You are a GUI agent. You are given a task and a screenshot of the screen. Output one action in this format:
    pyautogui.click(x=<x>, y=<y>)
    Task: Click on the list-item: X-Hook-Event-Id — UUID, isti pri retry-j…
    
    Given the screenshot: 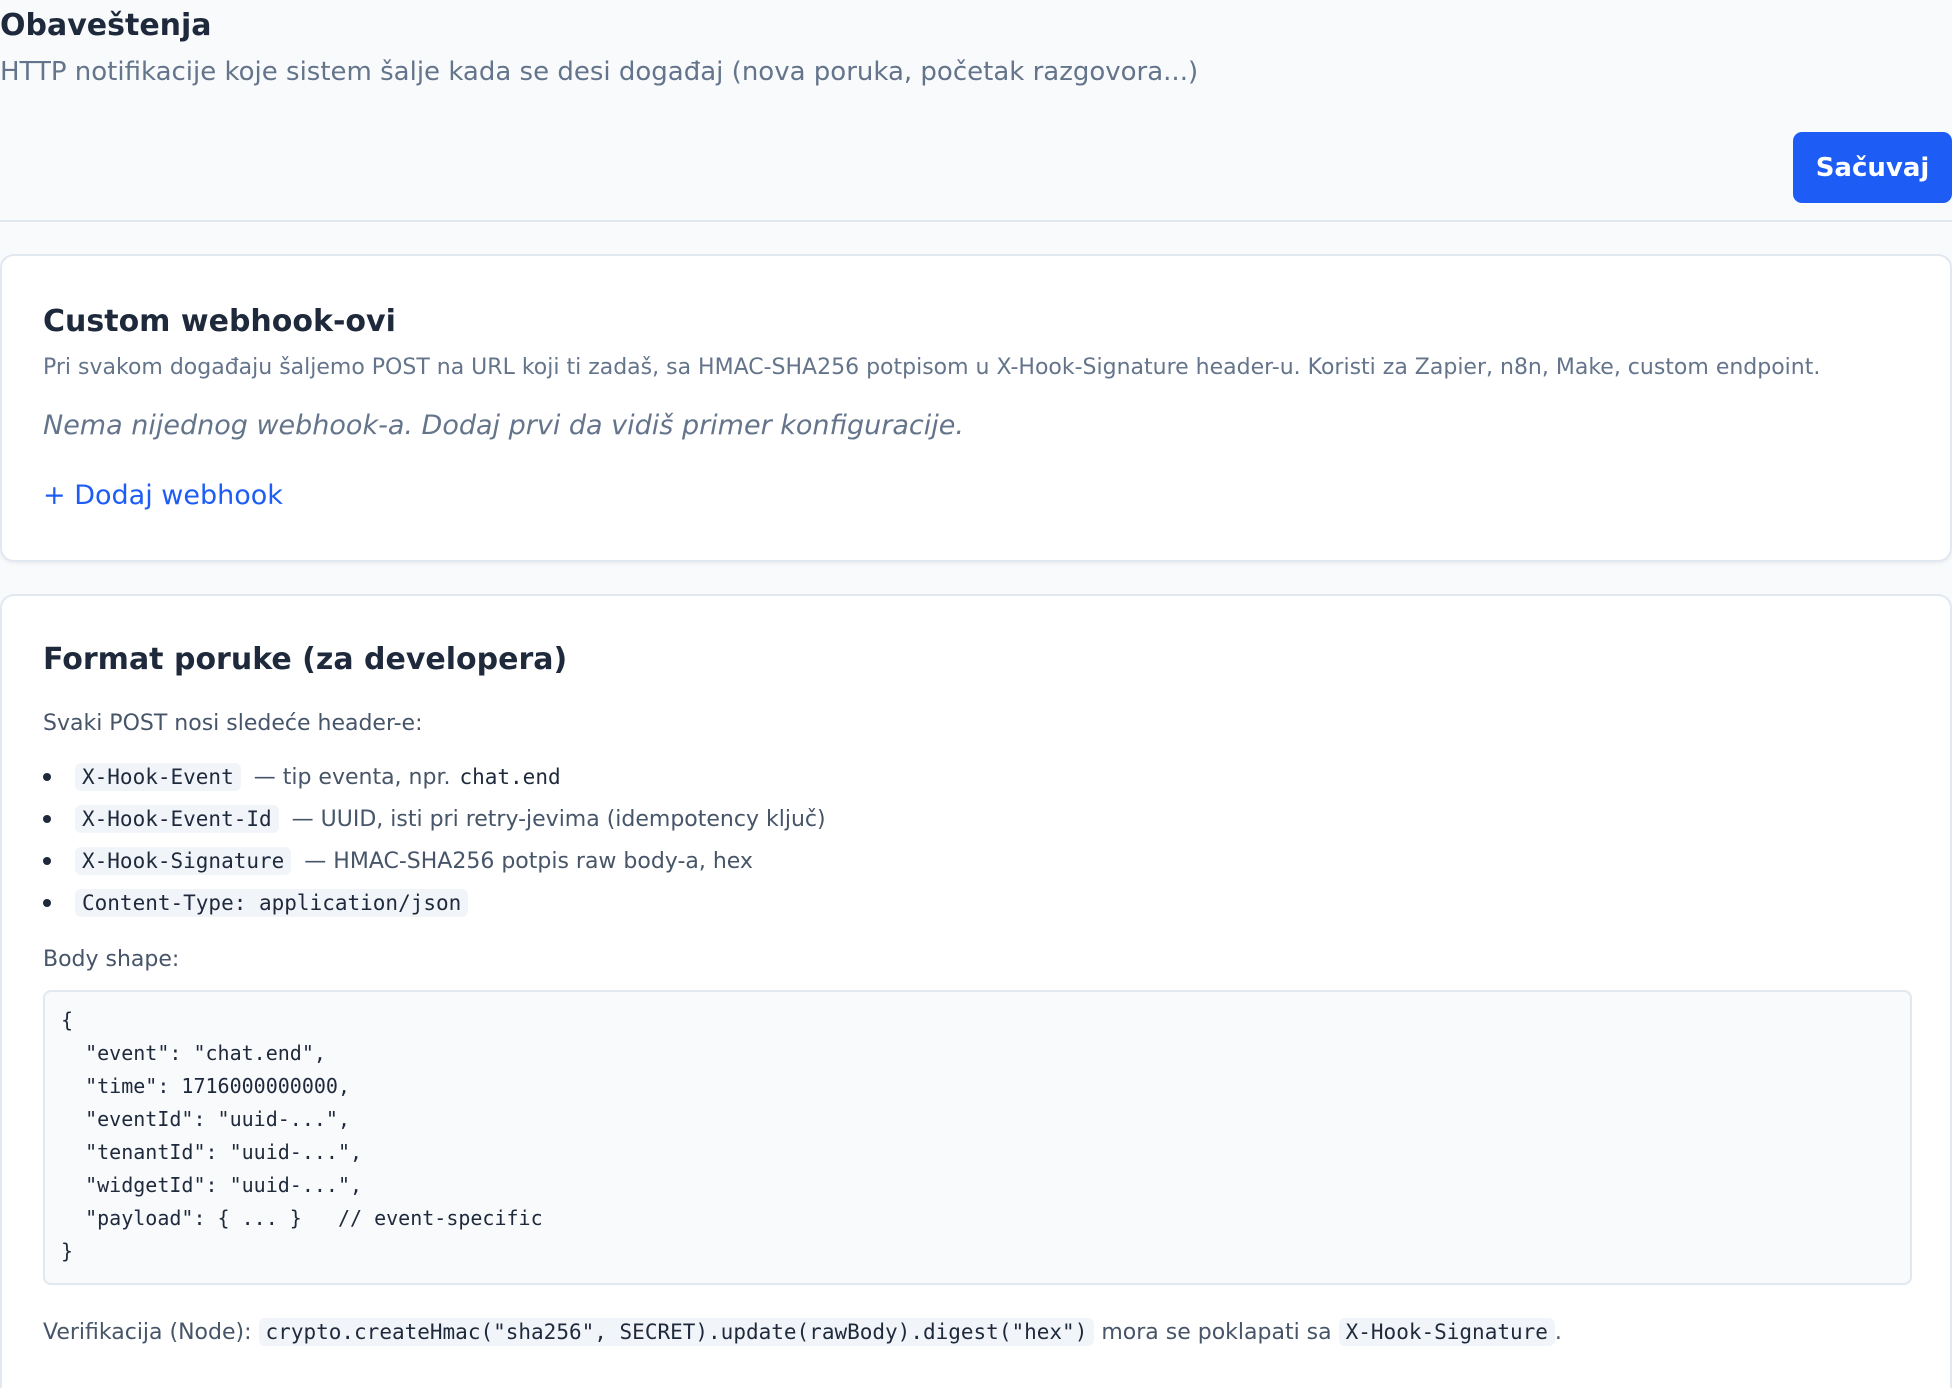 What is the action you would take?
    pyautogui.click(x=543, y=819)
    